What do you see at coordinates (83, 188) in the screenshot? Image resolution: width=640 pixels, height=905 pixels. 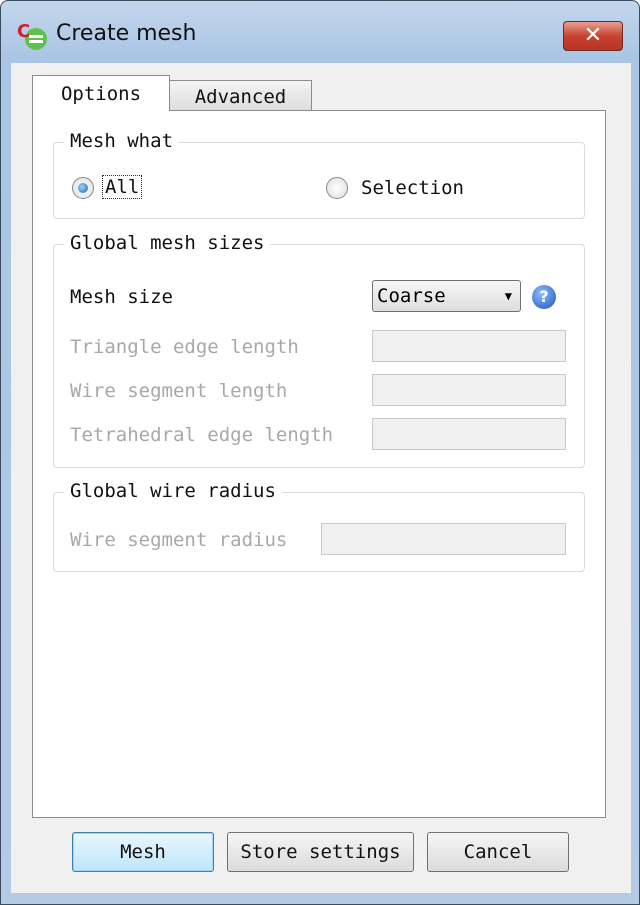 I see `radio-all` at bounding box center [83, 188].